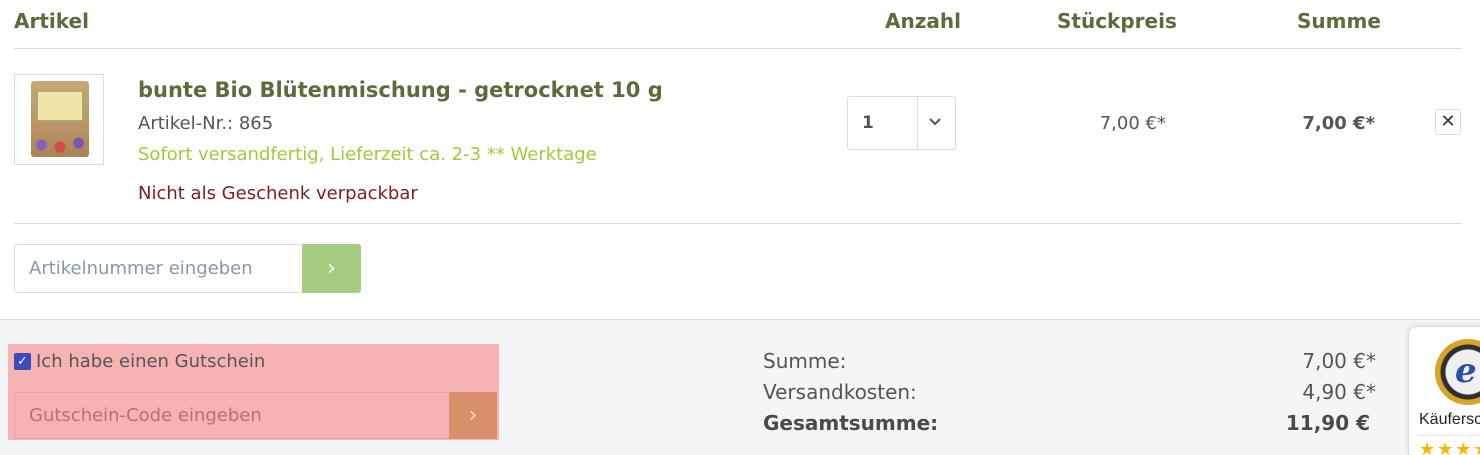  What do you see at coordinates (1339, 392) in the screenshot?
I see `shipping-cost-value: 4,90 €*` at bounding box center [1339, 392].